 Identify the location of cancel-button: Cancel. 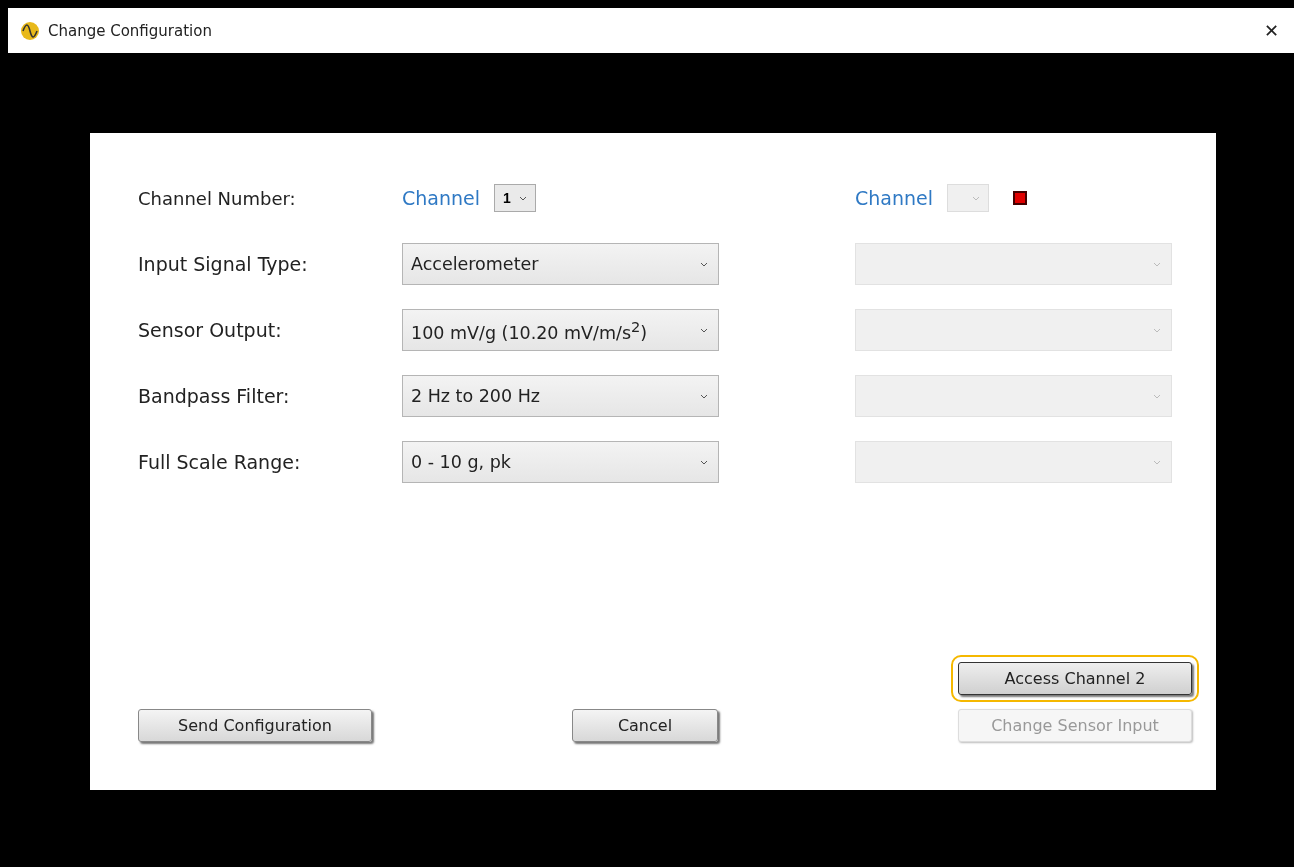
(645, 725).